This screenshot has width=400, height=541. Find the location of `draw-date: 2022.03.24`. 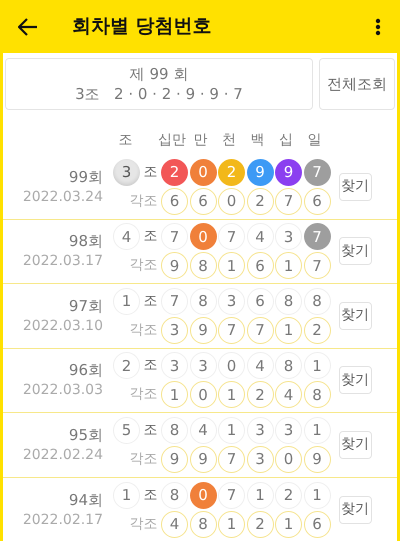

draw-date: 2022.03.24 is located at coordinates (62, 197).